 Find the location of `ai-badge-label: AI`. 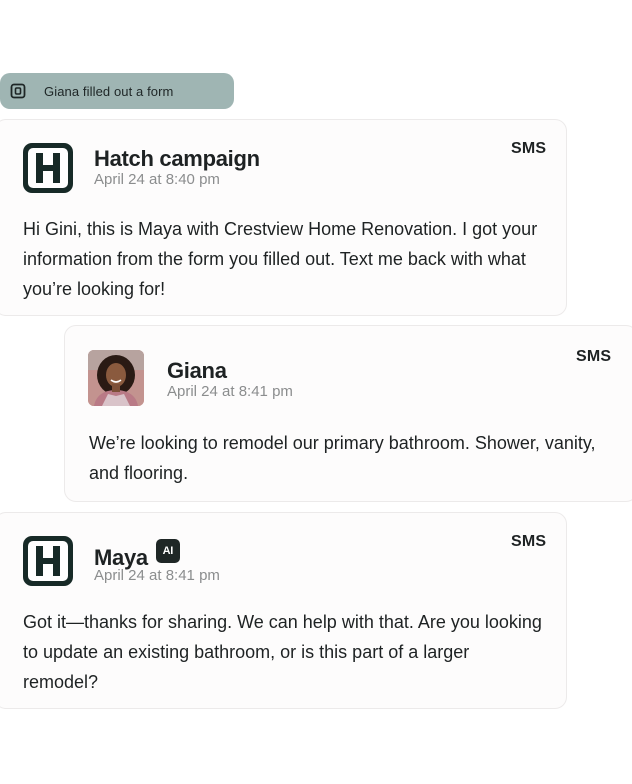

ai-badge-label: AI is located at coordinates (168, 551).